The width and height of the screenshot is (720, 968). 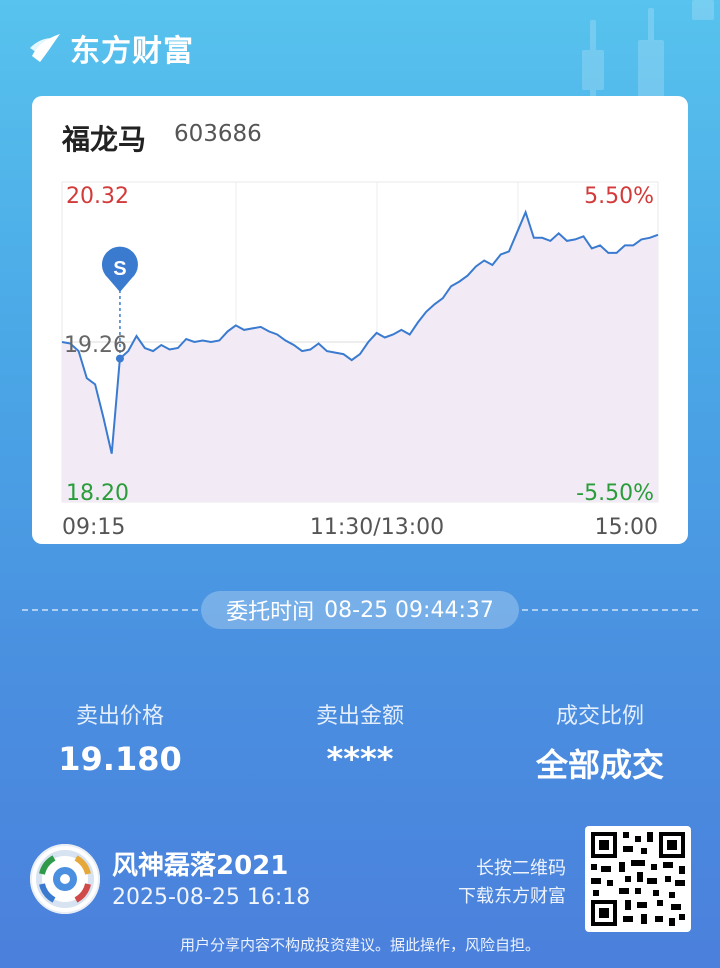 What do you see at coordinates (200, 866) in the screenshot?
I see `user-name: 风神磊落2021` at bounding box center [200, 866].